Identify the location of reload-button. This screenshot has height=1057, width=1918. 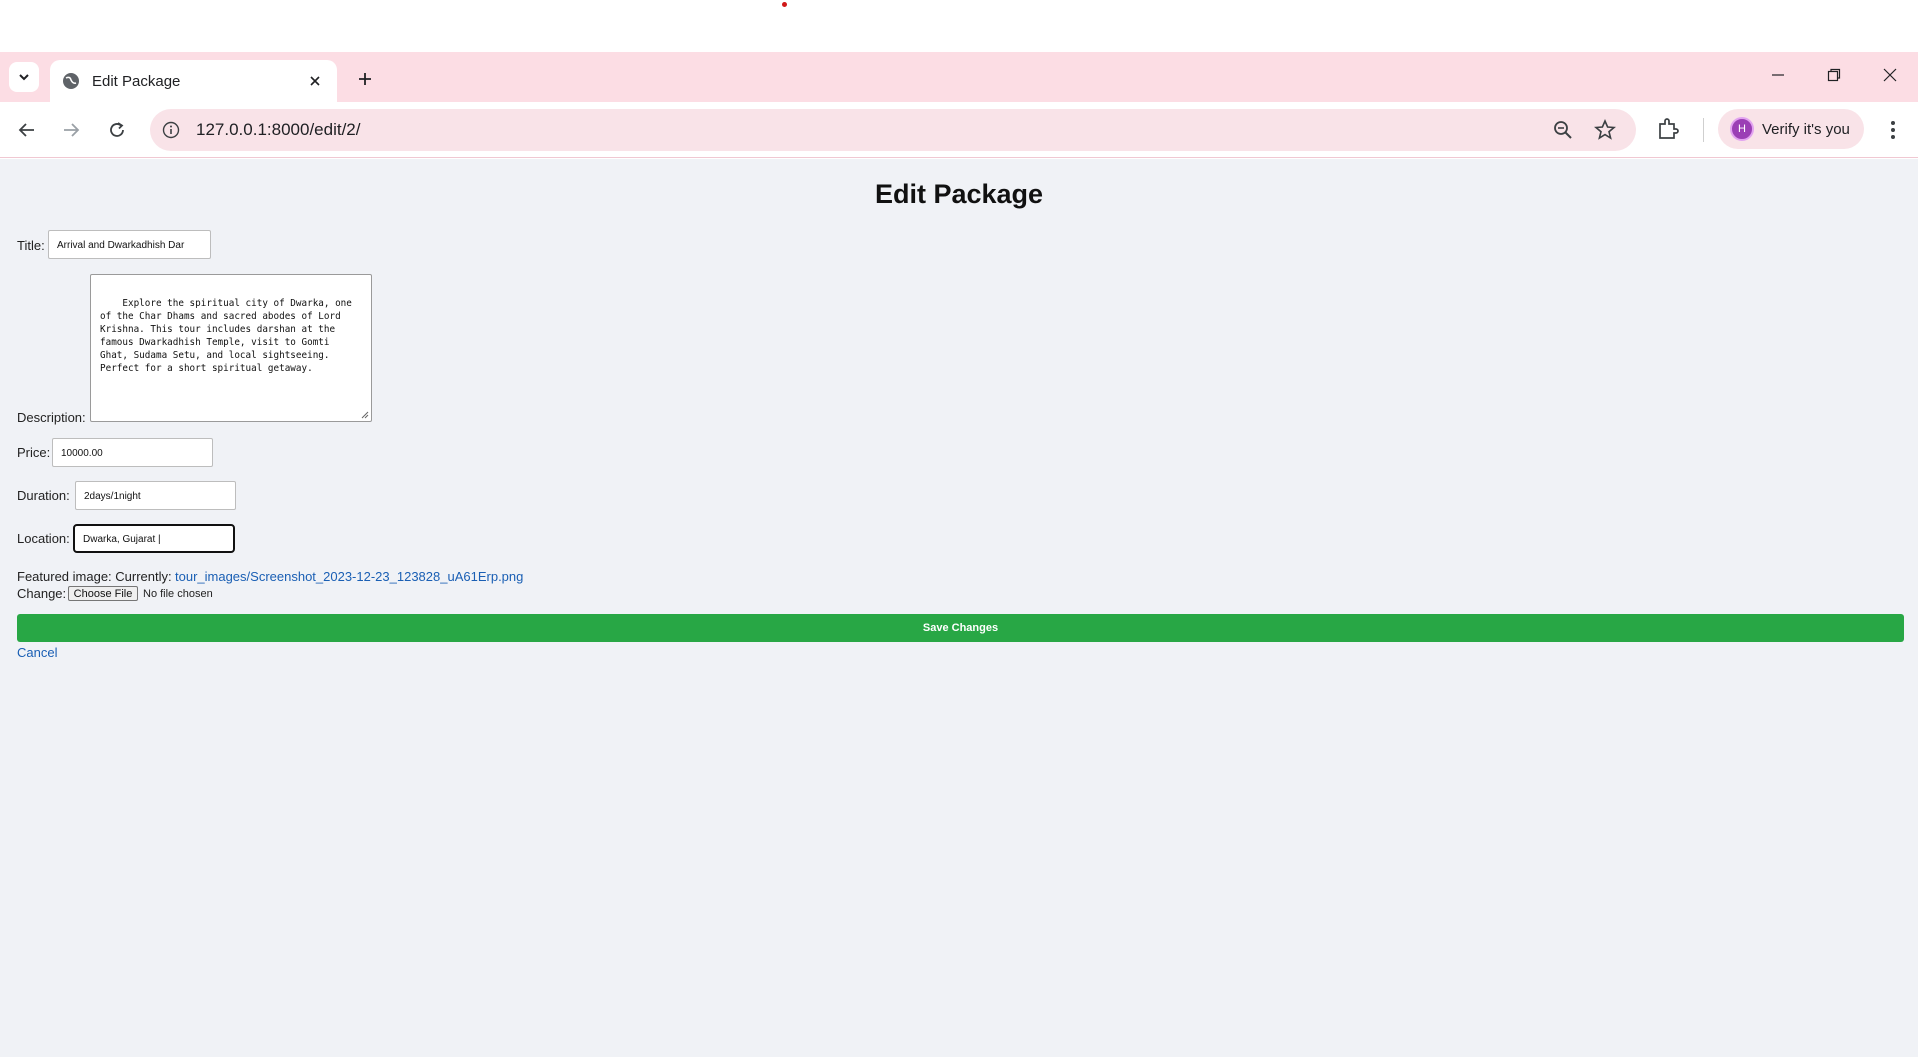
(117, 130).